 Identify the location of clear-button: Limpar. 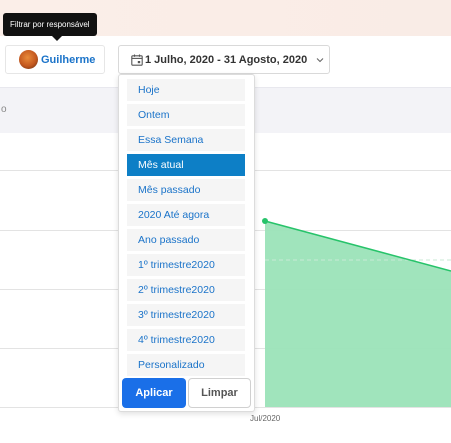
(219, 393).